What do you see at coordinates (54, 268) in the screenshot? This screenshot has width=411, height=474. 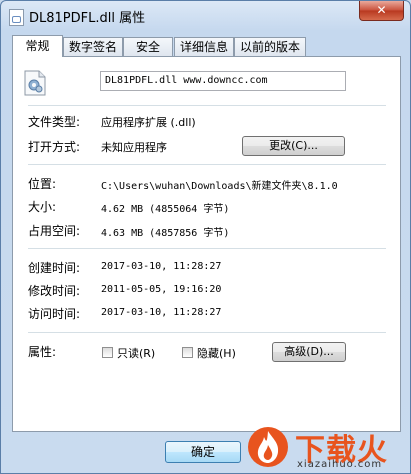 I see `created-label: 创建时间:` at bounding box center [54, 268].